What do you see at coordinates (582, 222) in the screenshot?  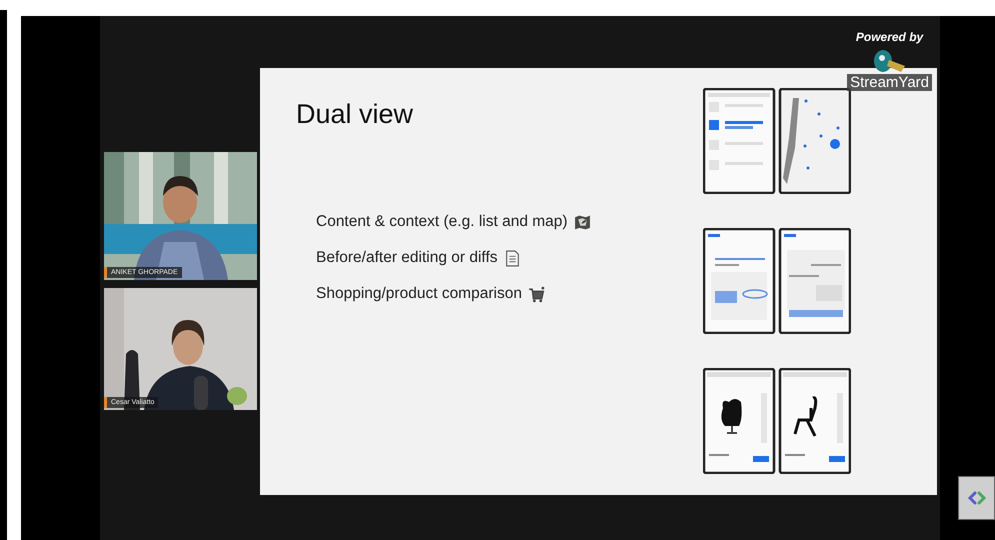 I see `map-icon` at bounding box center [582, 222].